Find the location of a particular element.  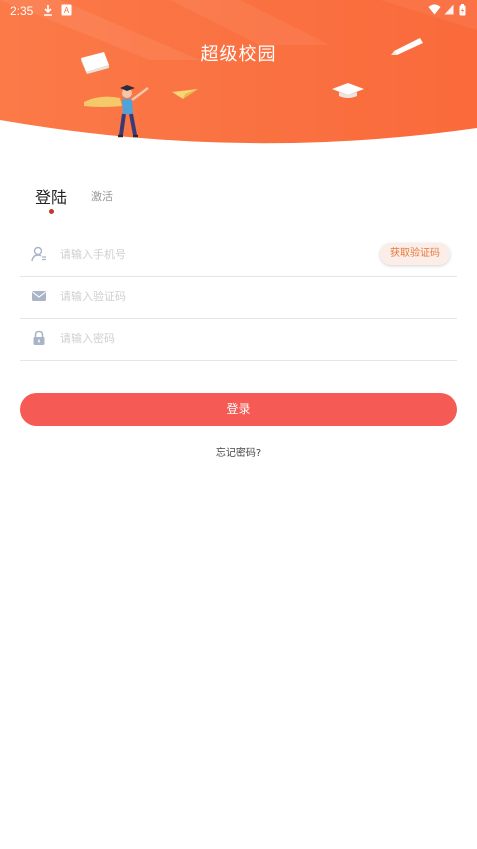

lock-icon is located at coordinates (39, 338).